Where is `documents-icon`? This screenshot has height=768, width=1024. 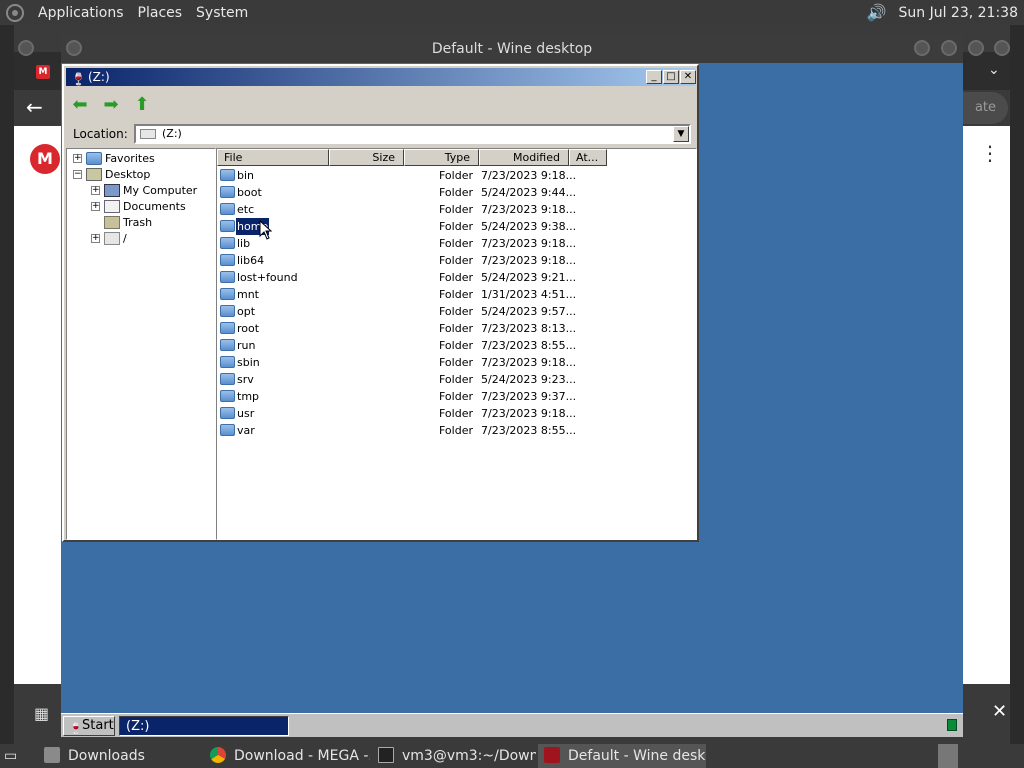
documents-icon is located at coordinates (112, 206).